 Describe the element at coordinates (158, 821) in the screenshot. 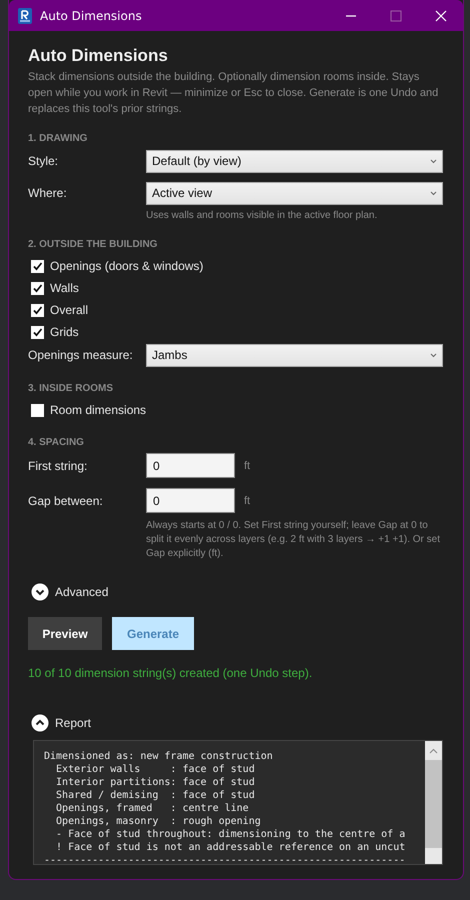

I see `report-line: Openings, masonry : rough opening` at that location.